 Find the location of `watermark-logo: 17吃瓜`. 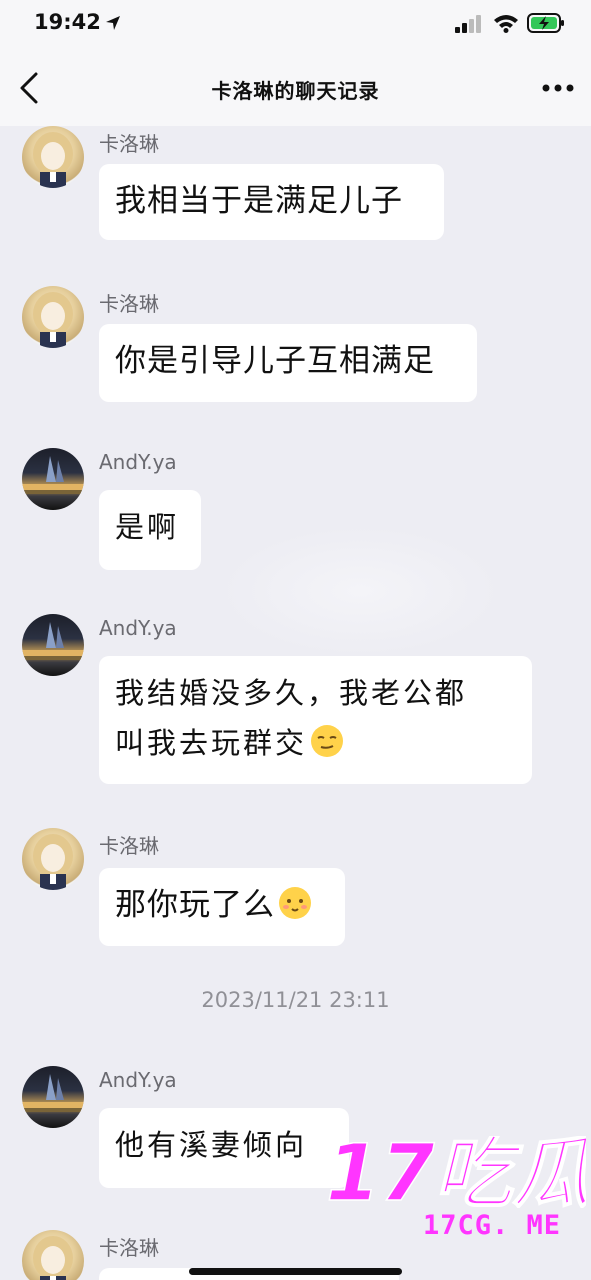

watermark-logo: 17吃瓜 is located at coordinates (456, 1172).